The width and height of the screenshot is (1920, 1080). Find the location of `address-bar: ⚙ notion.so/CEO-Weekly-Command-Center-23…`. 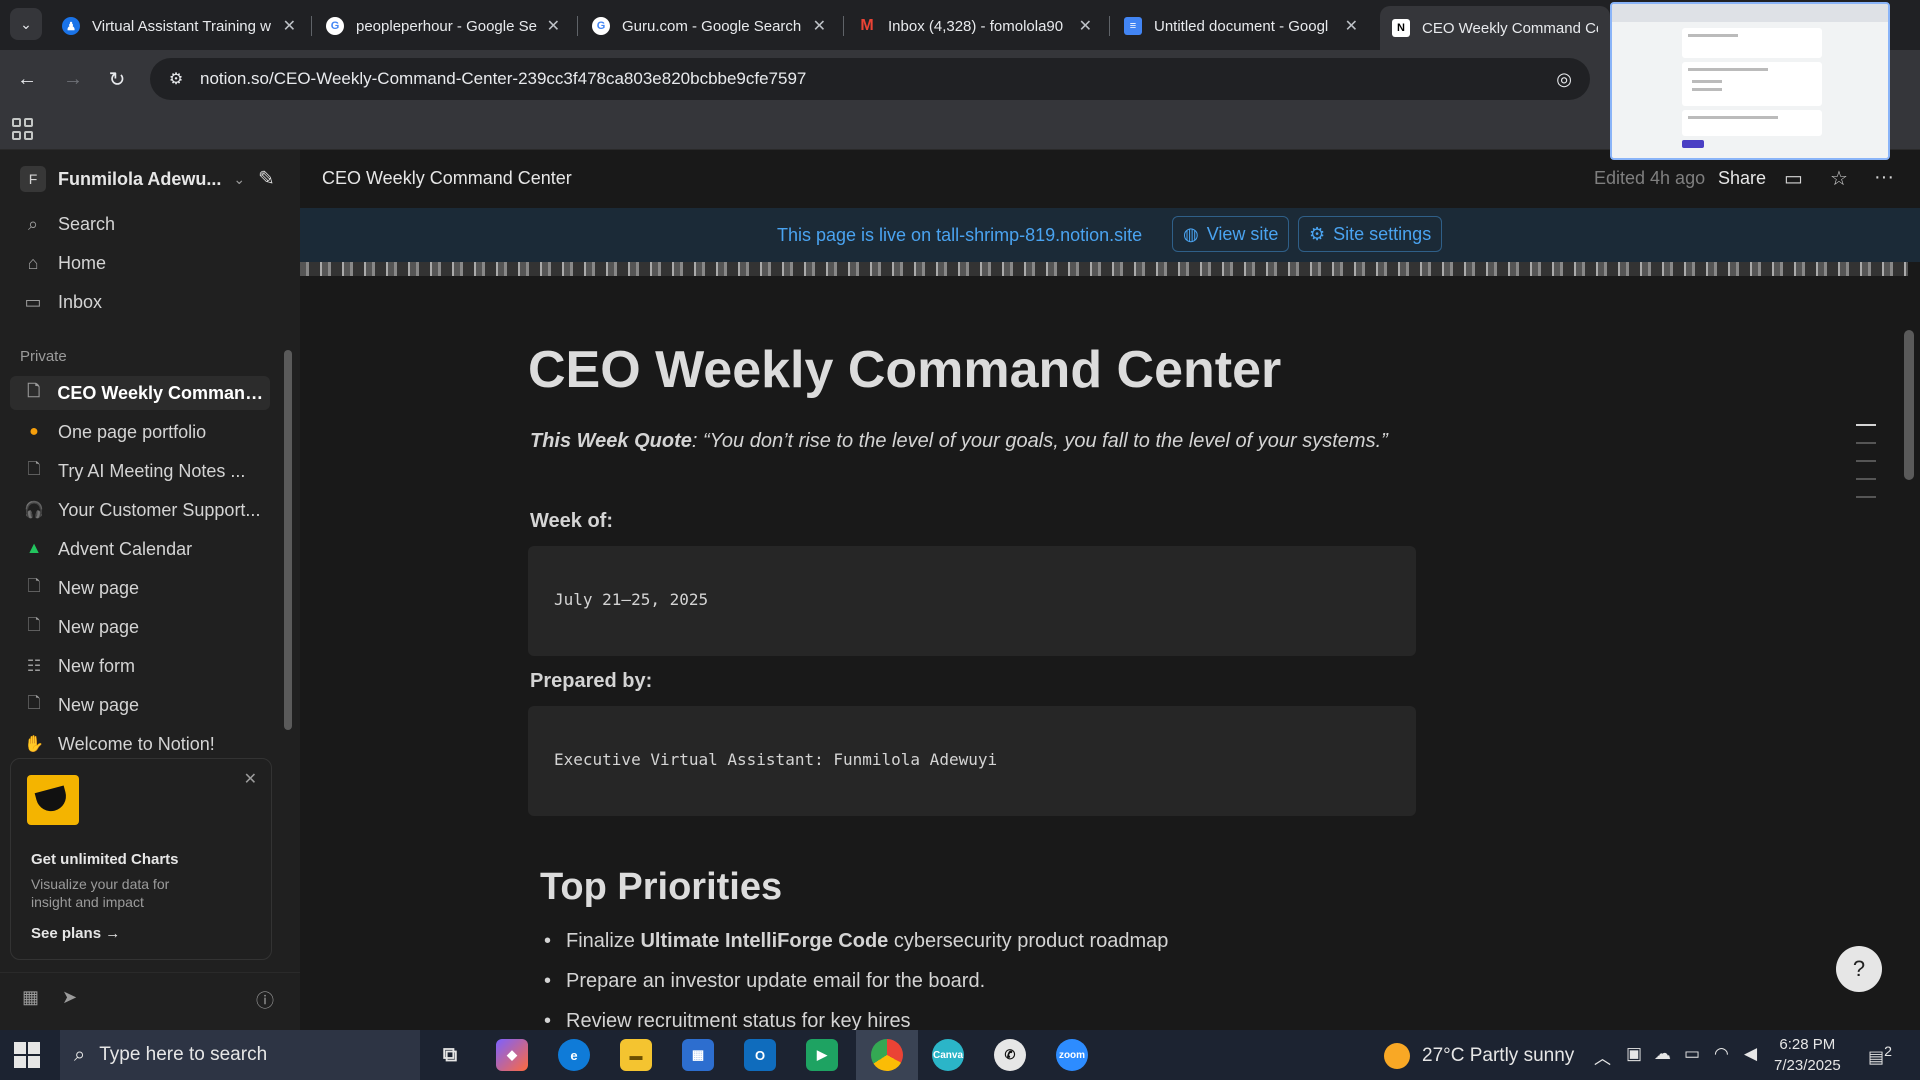

address-bar: ⚙ notion.so/CEO-Weekly-Command-Center-23… is located at coordinates (870, 79).